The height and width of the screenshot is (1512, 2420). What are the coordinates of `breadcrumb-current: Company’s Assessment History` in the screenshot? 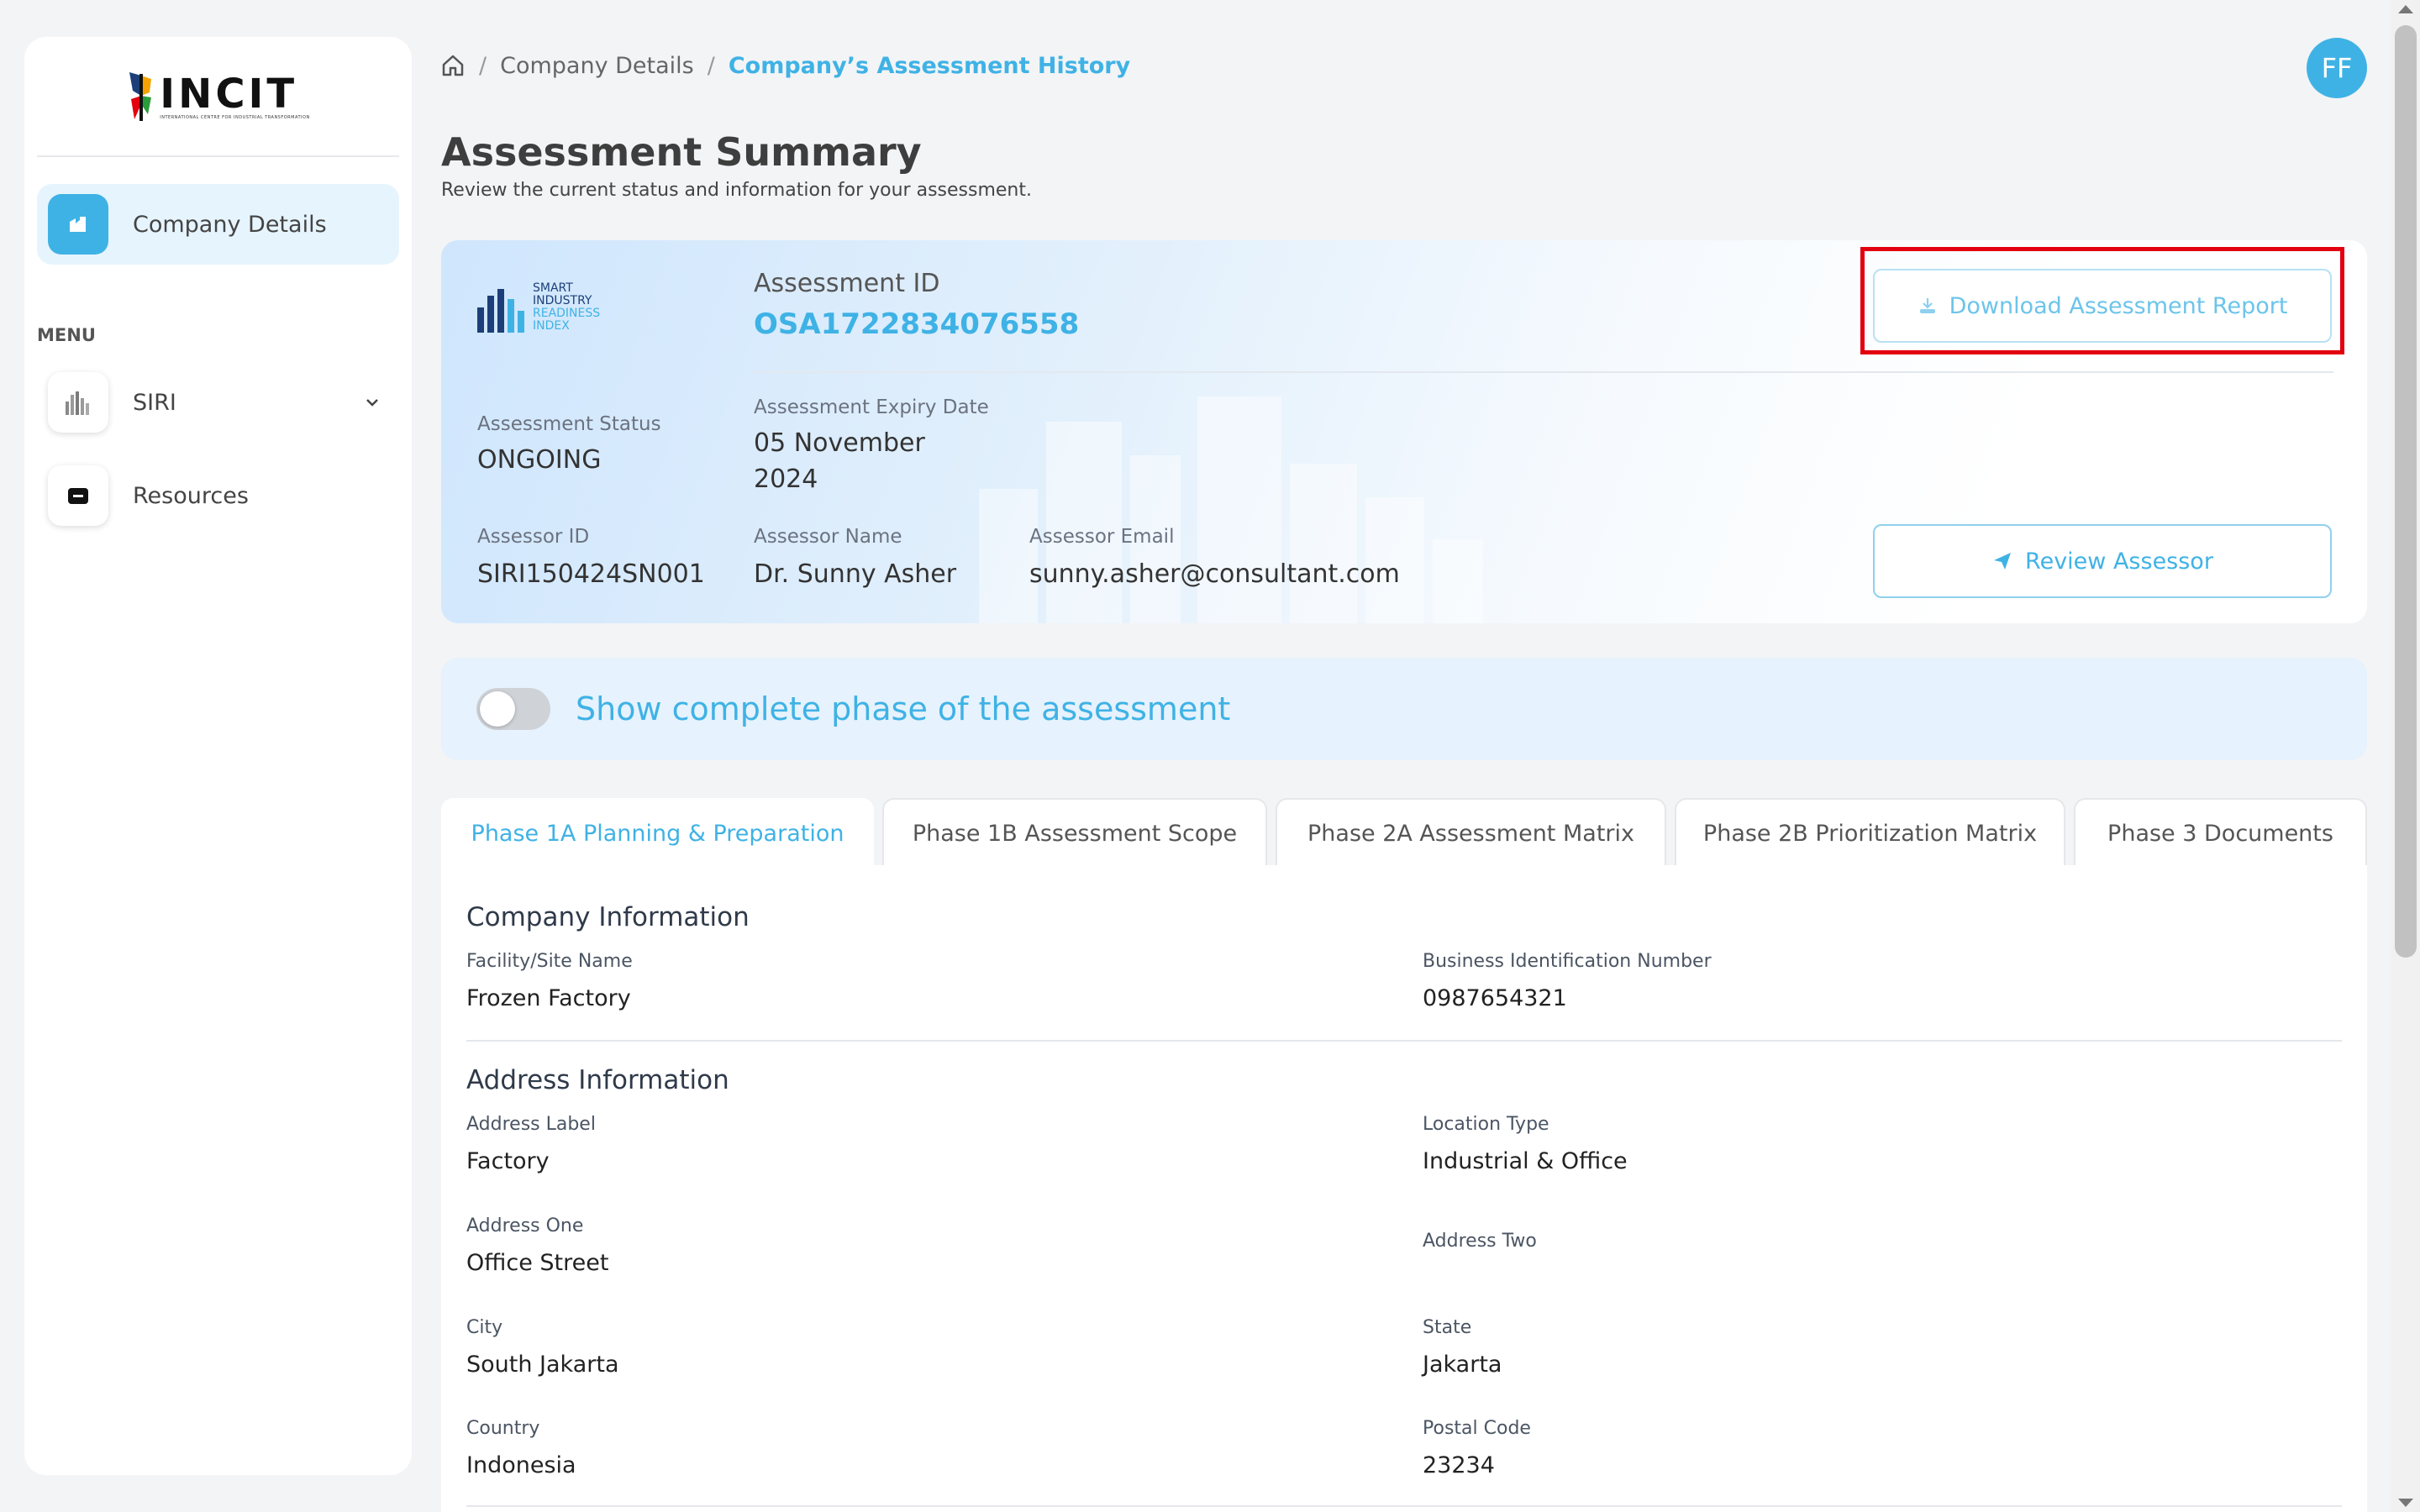 It's located at (930, 65).